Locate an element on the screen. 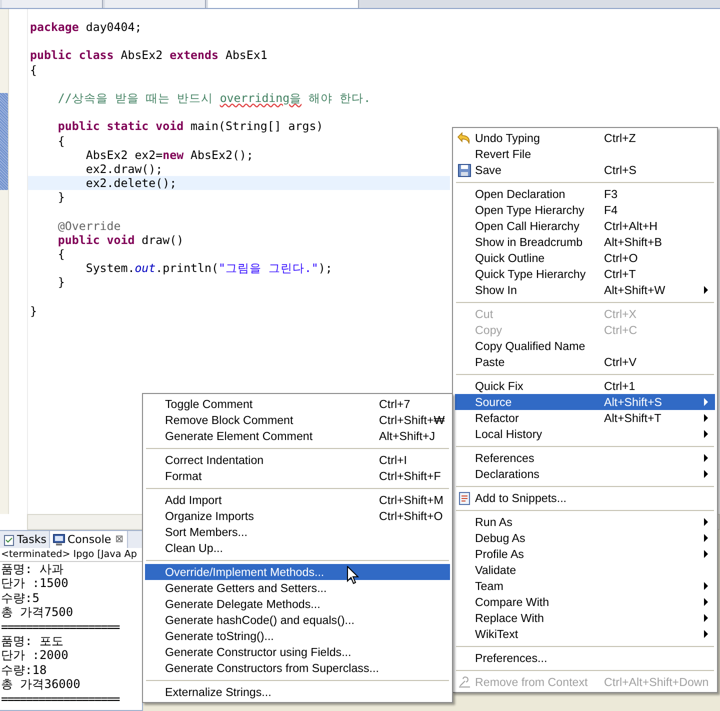 The height and width of the screenshot is (711, 720). menu-item: Open Type Hierarchy F4 is located at coordinates (585, 210).